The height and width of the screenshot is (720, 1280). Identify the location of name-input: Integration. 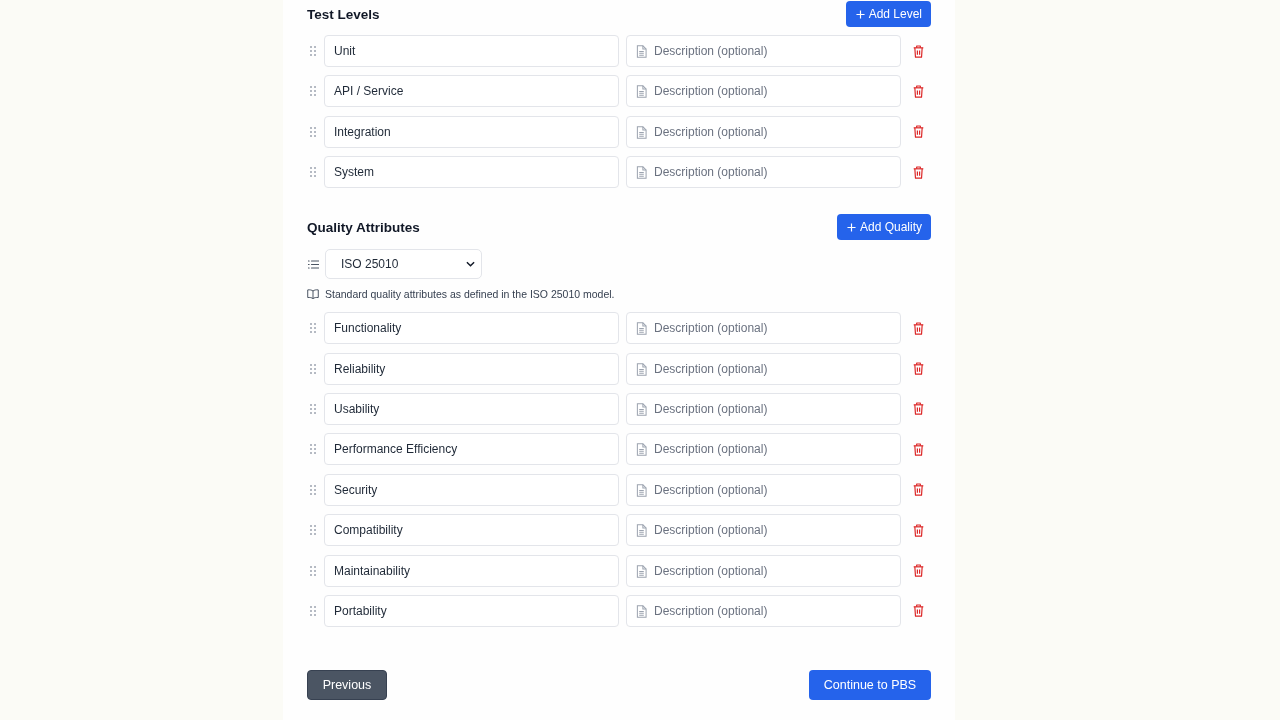
(471, 131).